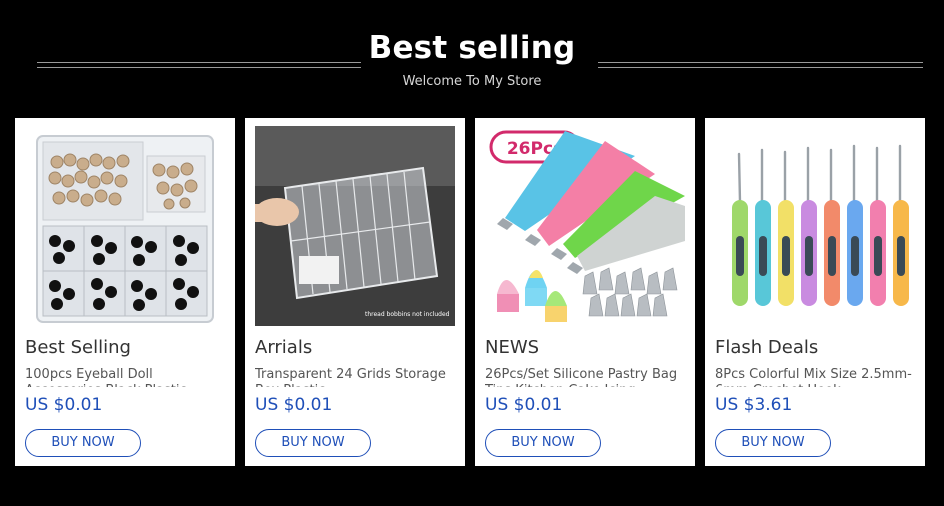 The image size is (944, 506). Describe the element at coordinates (767, 347) in the screenshot. I see `product-category: Flash Deals` at that location.